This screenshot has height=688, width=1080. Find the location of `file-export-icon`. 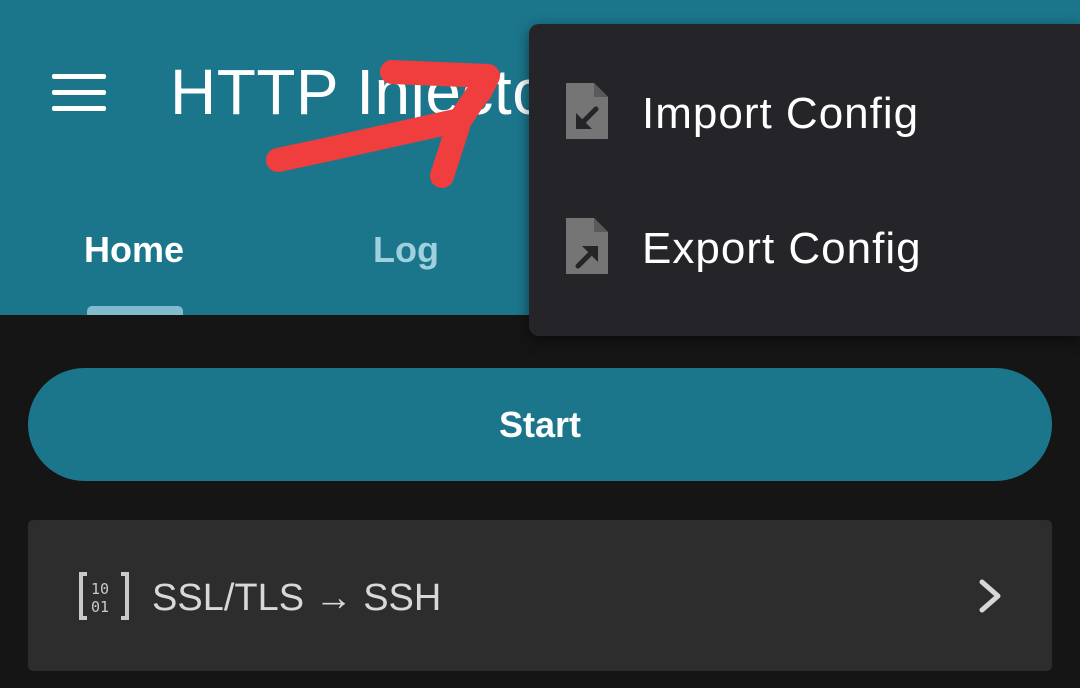

file-export-icon is located at coordinates (587, 246).